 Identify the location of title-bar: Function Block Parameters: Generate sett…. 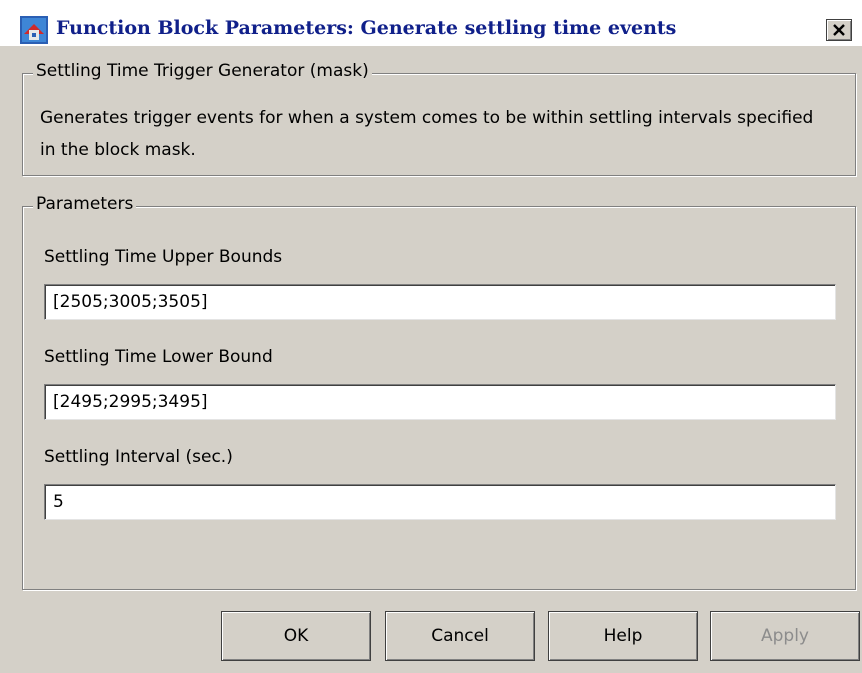
(431, 23).